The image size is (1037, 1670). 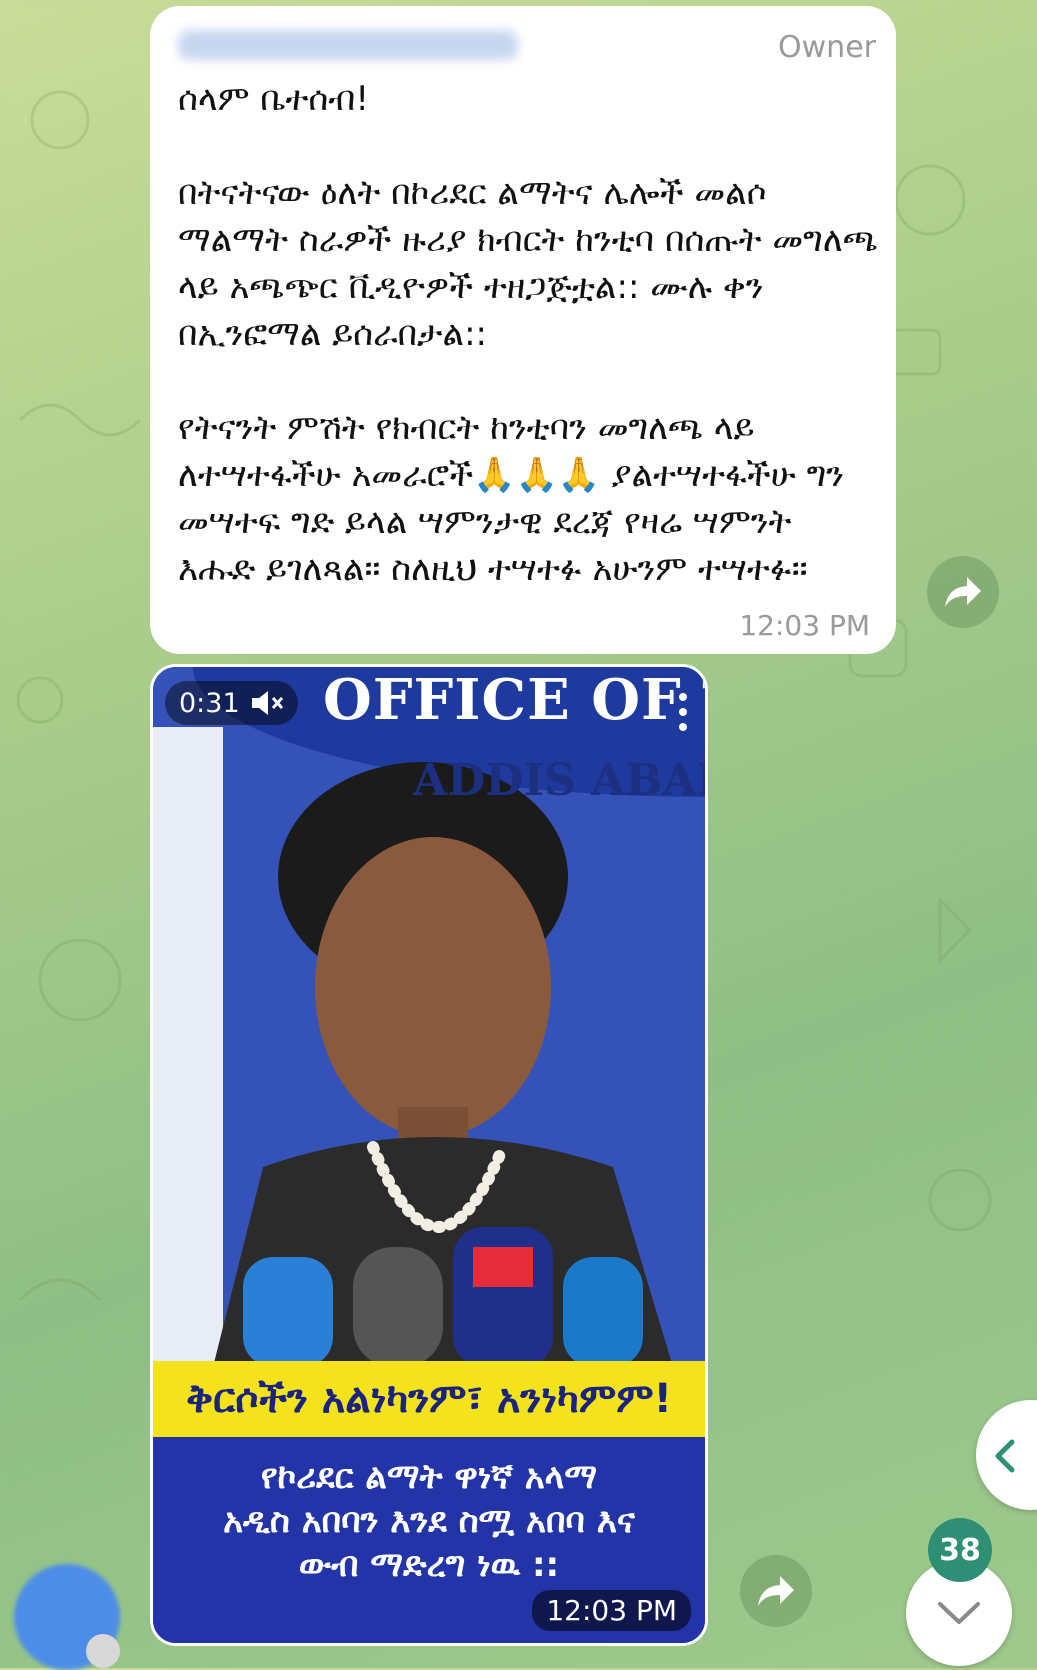 What do you see at coordinates (804, 625) in the screenshot?
I see `message-timestamp: 12:03 PM` at bounding box center [804, 625].